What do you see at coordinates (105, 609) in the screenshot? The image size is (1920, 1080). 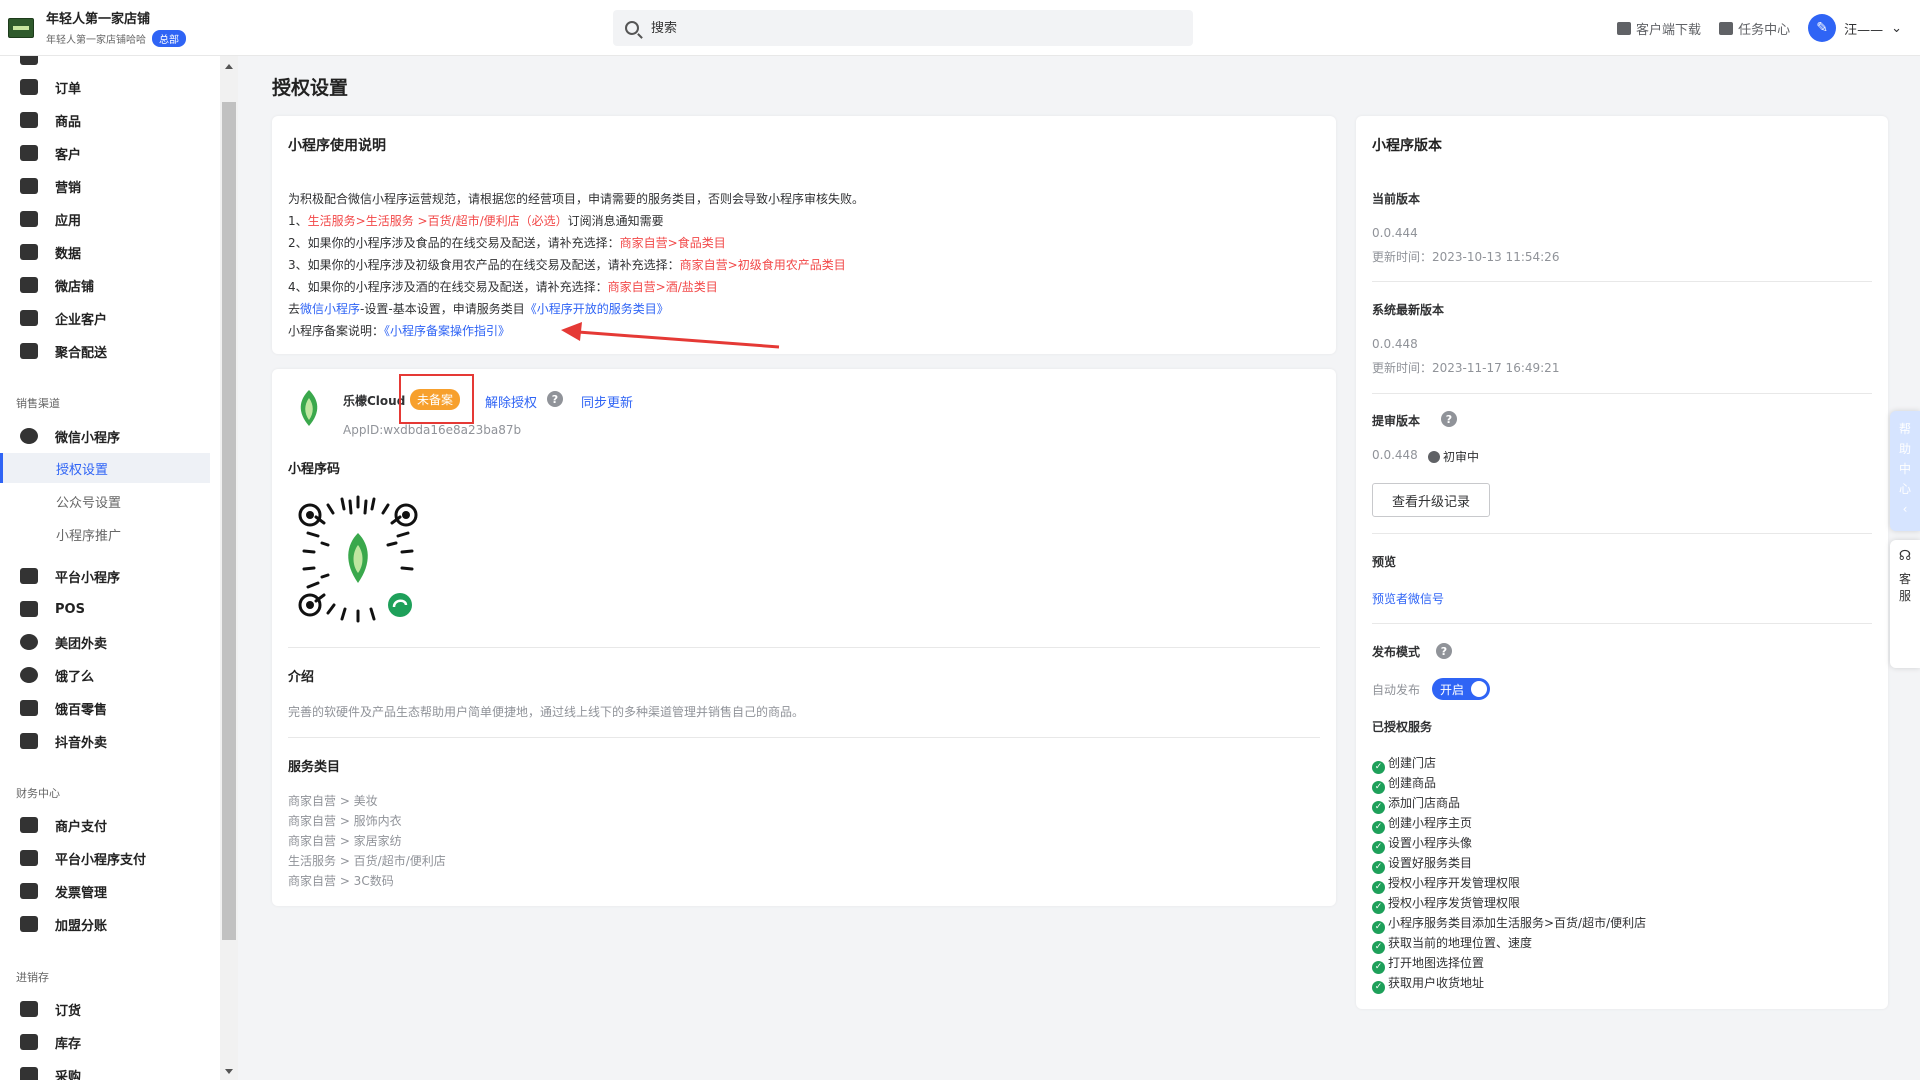 I see `sidebar-item-pos: POS` at bounding box center [105, 609].